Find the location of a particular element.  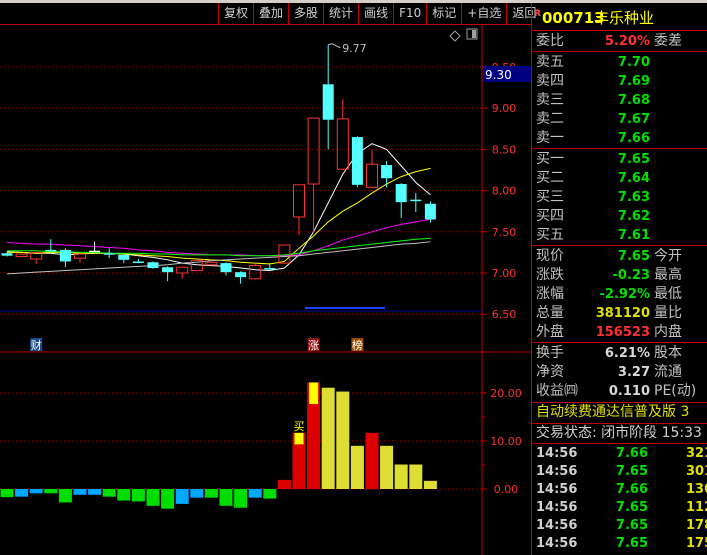

stat-row: 总量 381120 量比 is located at coordinates (621, 313).